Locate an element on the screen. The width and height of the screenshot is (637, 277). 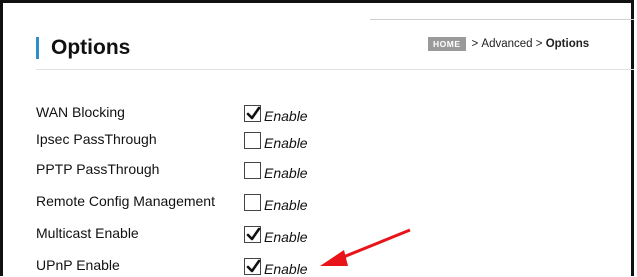
multicast-enable-checkbox is located at coordinates (252, 234).